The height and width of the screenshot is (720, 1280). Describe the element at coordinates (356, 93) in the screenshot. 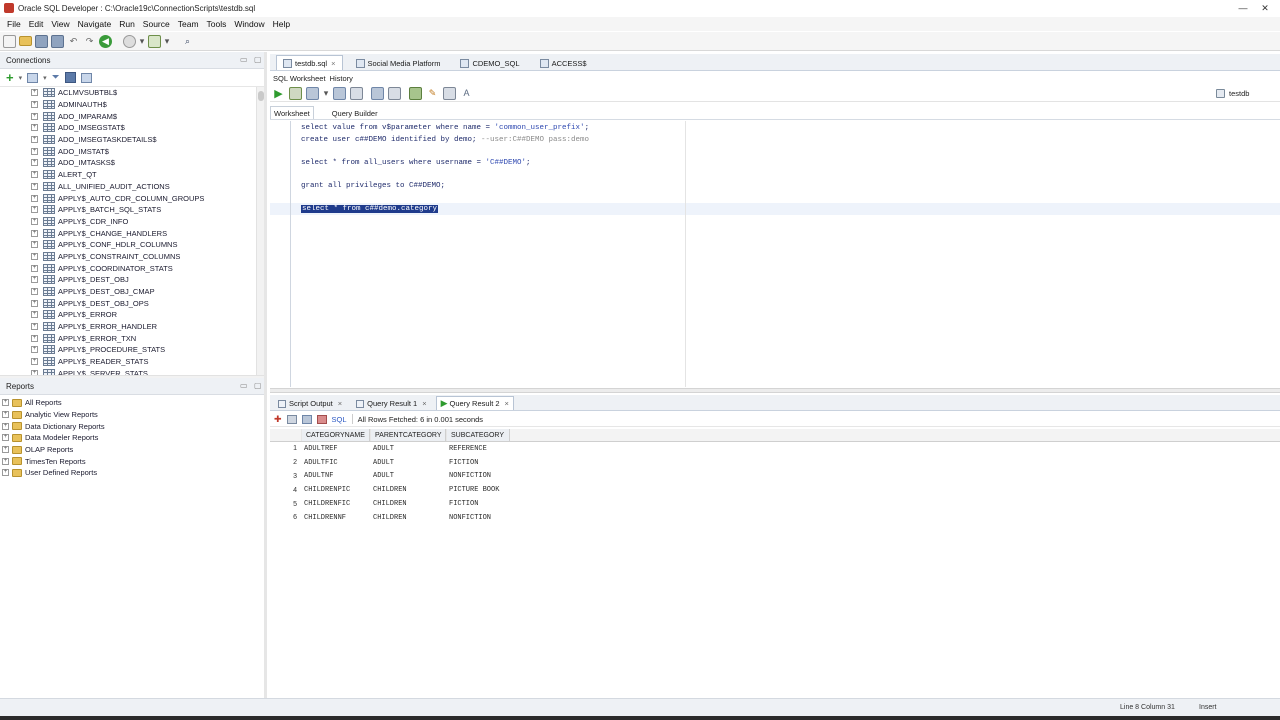

I see `explain-plan-icon` at that location.